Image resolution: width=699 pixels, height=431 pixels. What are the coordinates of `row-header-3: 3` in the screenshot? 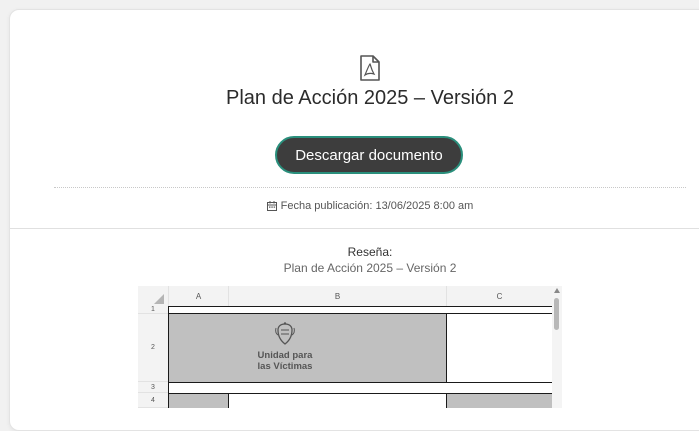 It's located at (153, 387).